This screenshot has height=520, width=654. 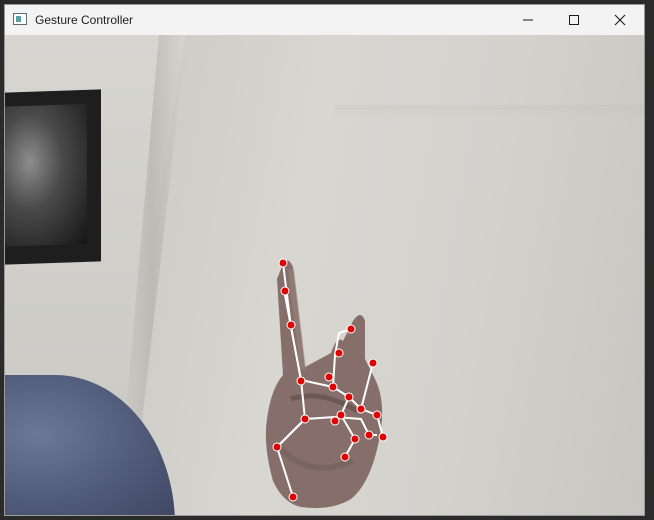 I want to click on maximize-button, so click(x=574, y=20).